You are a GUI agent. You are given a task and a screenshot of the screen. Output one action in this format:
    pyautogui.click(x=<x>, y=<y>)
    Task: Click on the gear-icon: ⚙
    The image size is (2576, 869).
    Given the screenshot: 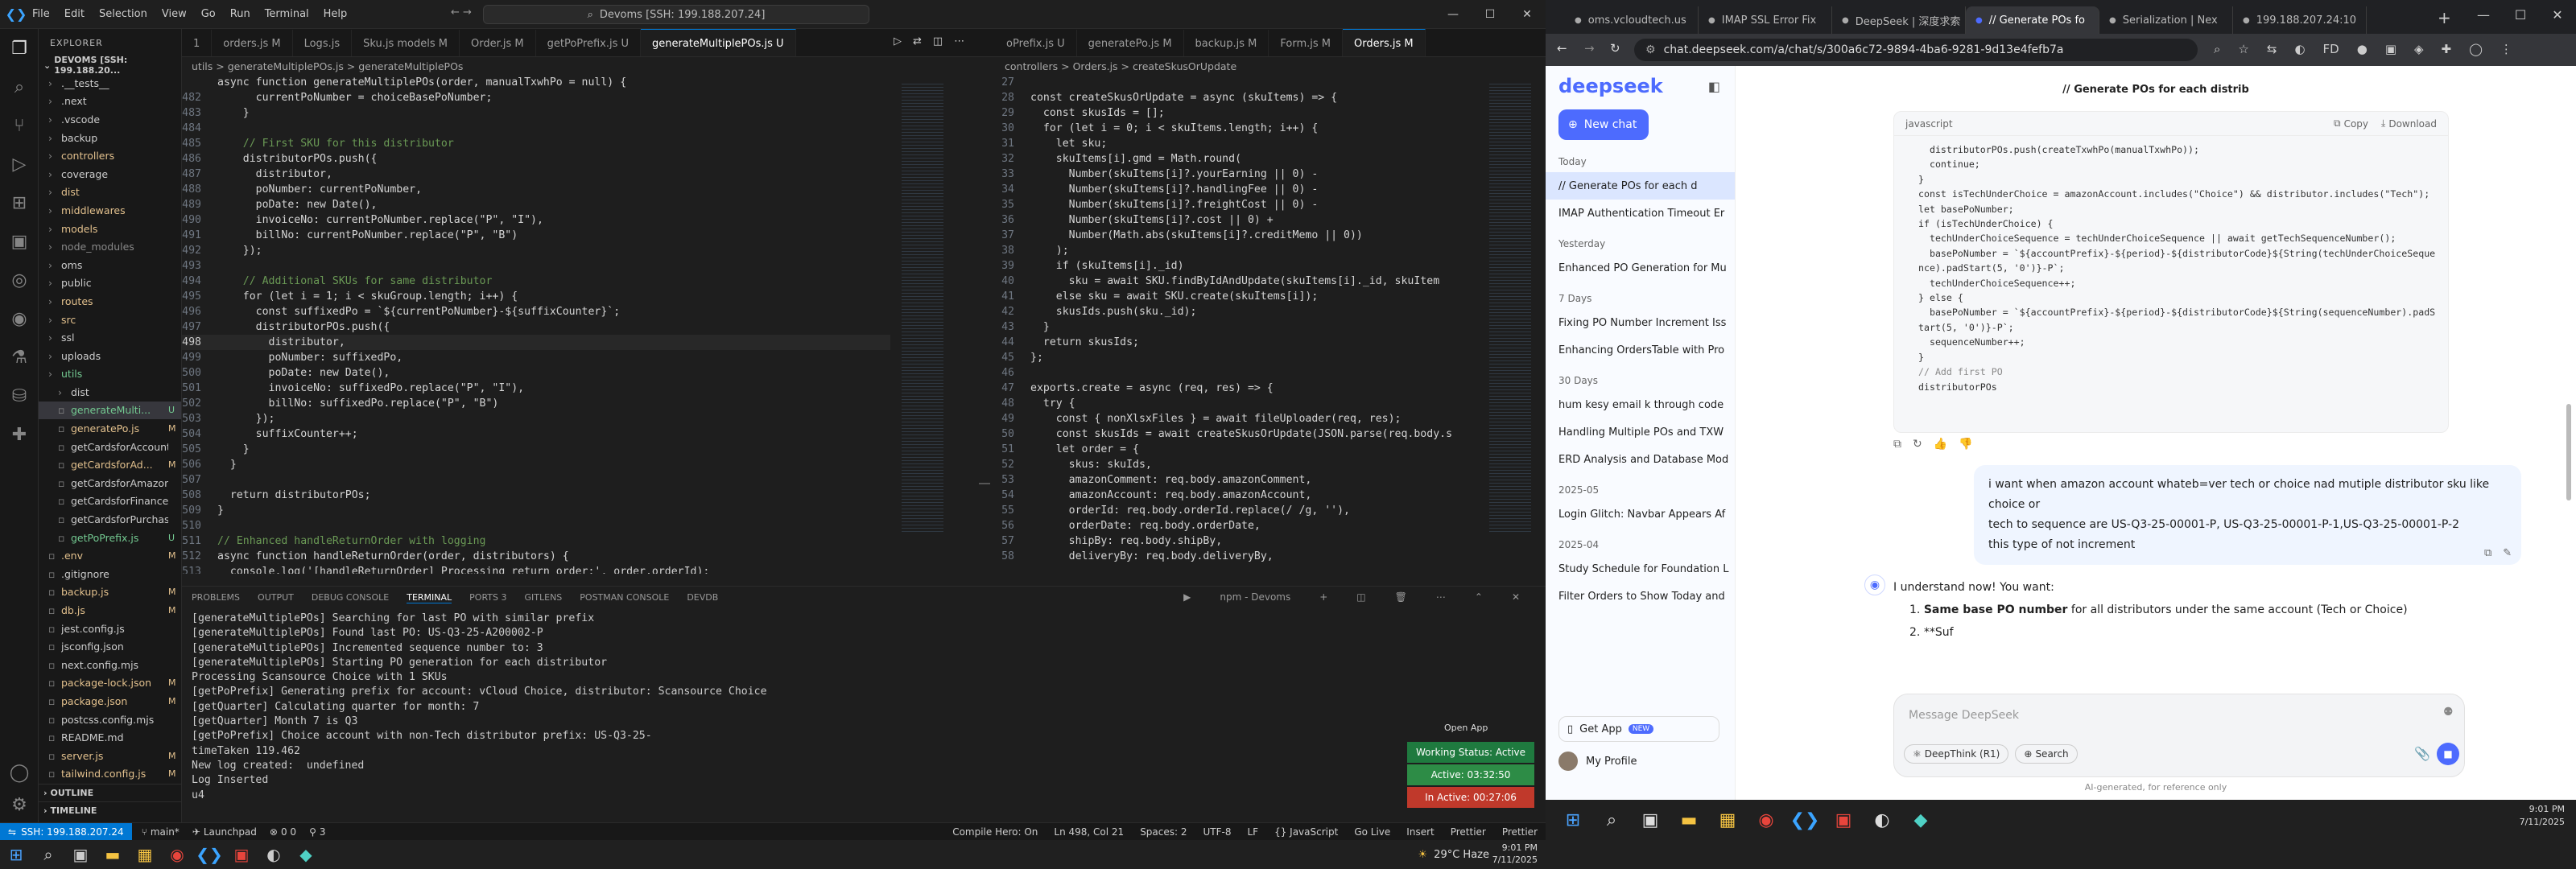 What is the action you would take?
    pyautogui.click(x=19, y=804)
    